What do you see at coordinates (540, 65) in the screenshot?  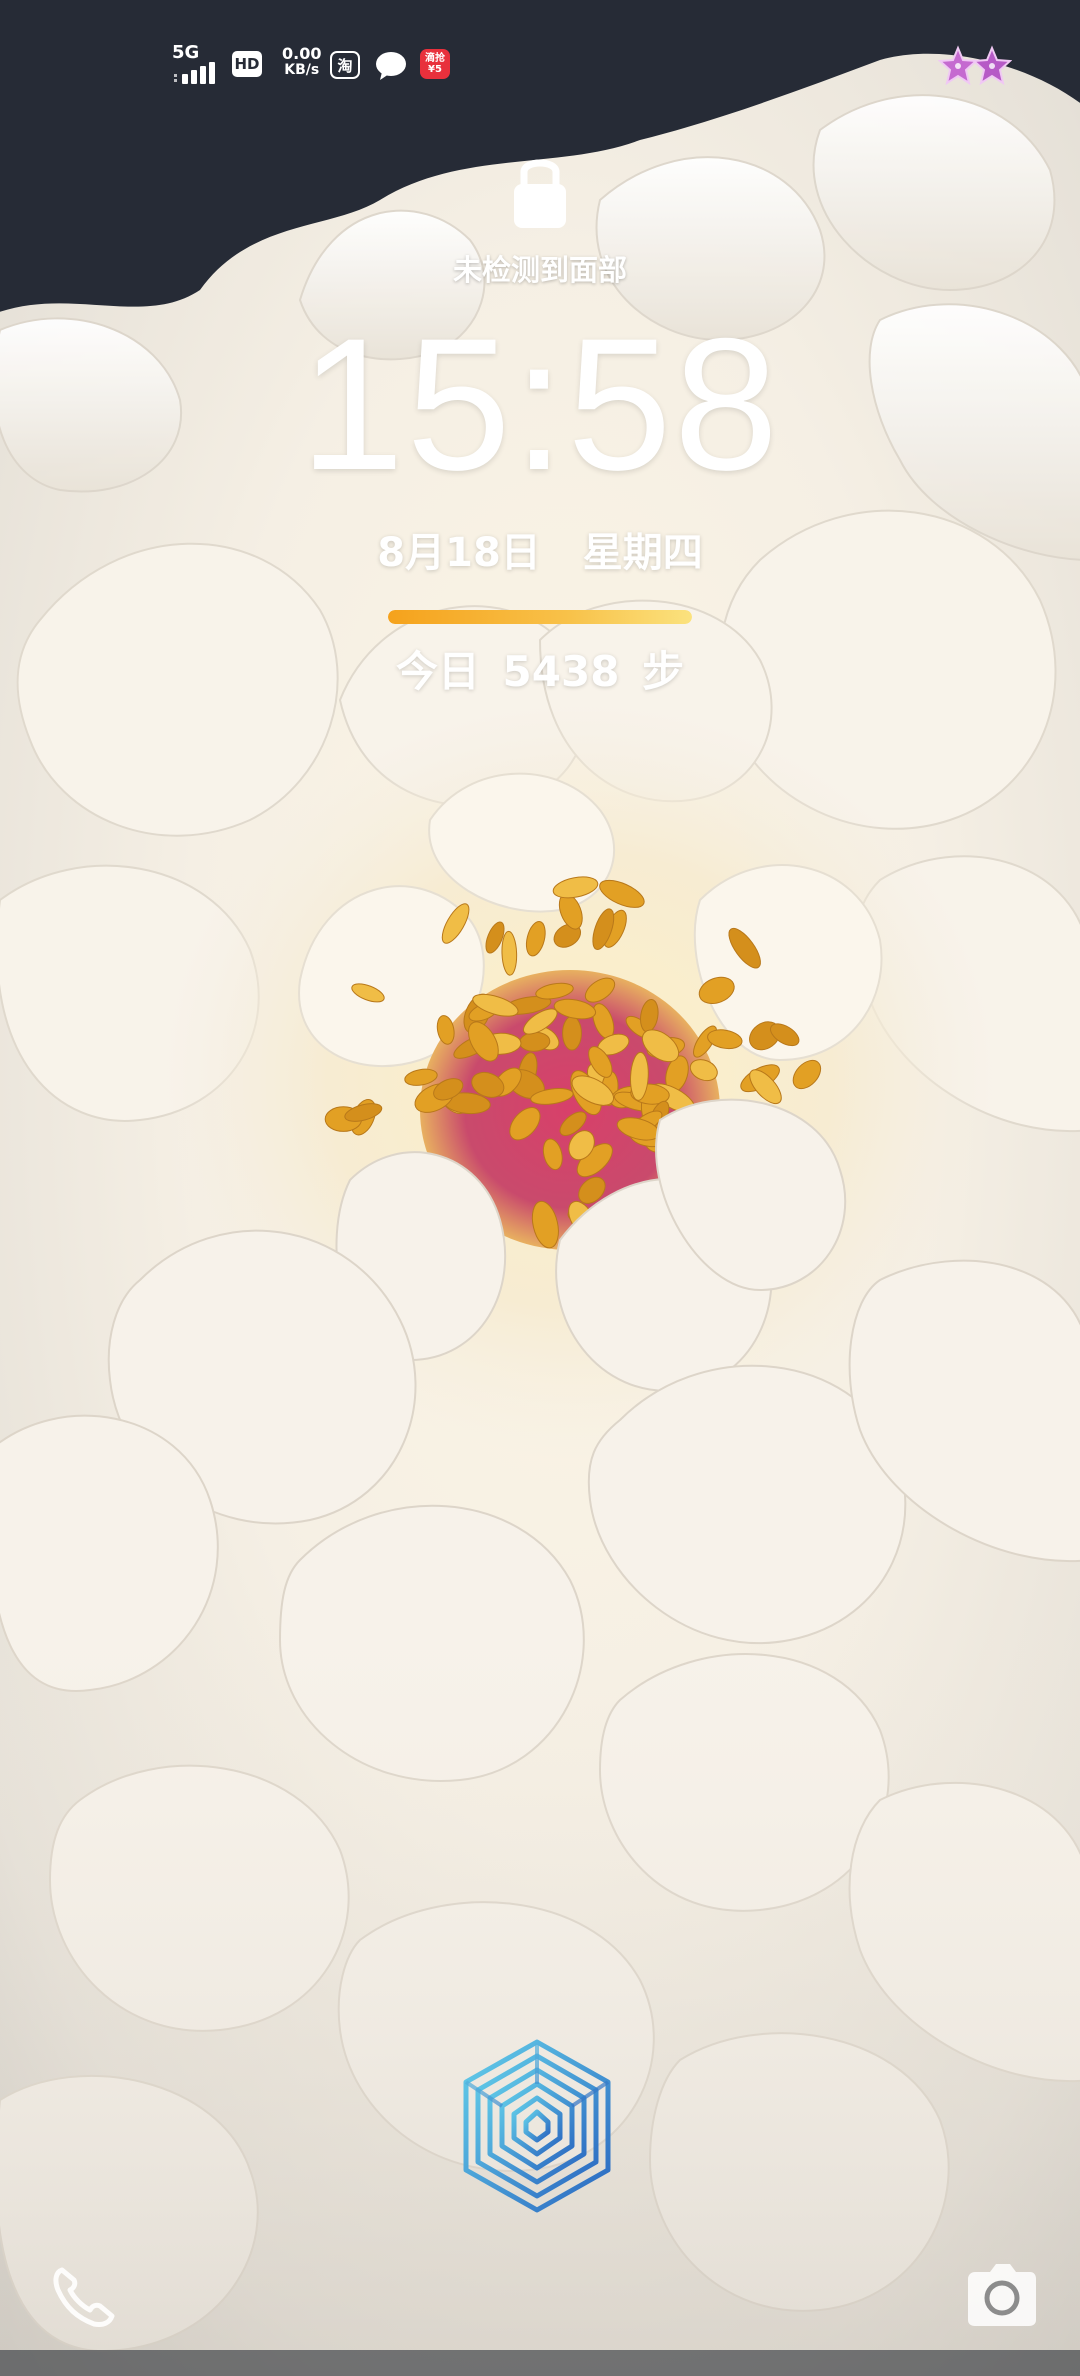 I see `status-bar: 5G HD 0.00 KB/s 淘 滴抢 ¥5` at bounding box center [540, 65].